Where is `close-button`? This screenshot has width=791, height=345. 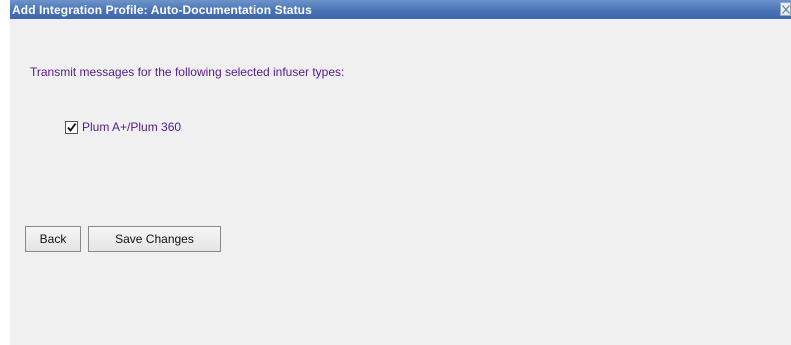 close-button is located at coordinates (785, 9).